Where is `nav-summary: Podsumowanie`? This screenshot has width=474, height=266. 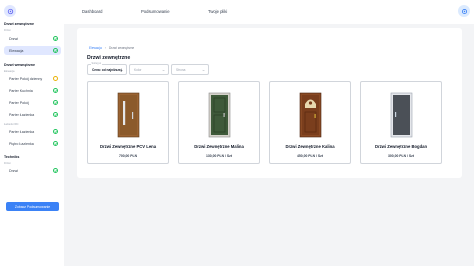 nav-summary: Podsumowanie is located at coordinates (155, 11).